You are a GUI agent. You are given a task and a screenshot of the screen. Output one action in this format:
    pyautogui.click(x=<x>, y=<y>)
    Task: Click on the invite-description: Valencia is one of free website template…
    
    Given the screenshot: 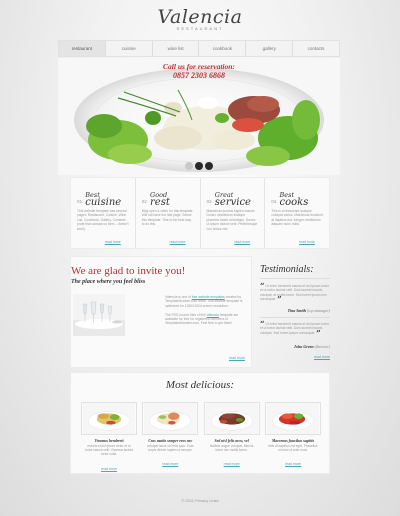 What is the action you would take?
    pyautogui.click(x=206, y=310)
    